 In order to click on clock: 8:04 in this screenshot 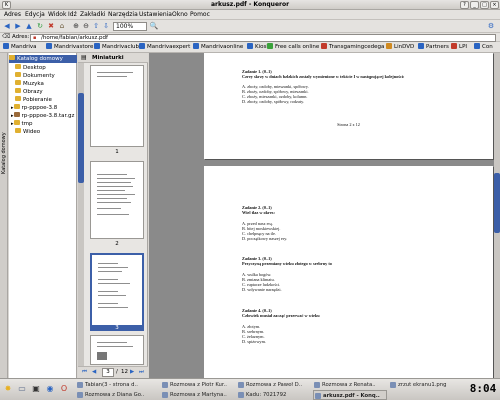, I will do `click(483, 389)`.